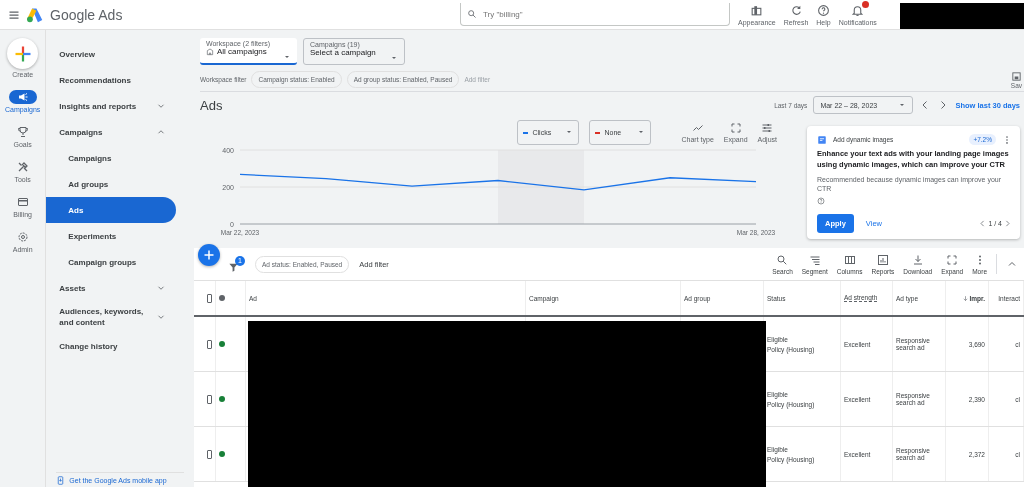 The height and width of the screenshot is (487, 1024). Describe the element at coordinates (111, 346) in the screenshot. I see `nav-item: Change history` at that location.